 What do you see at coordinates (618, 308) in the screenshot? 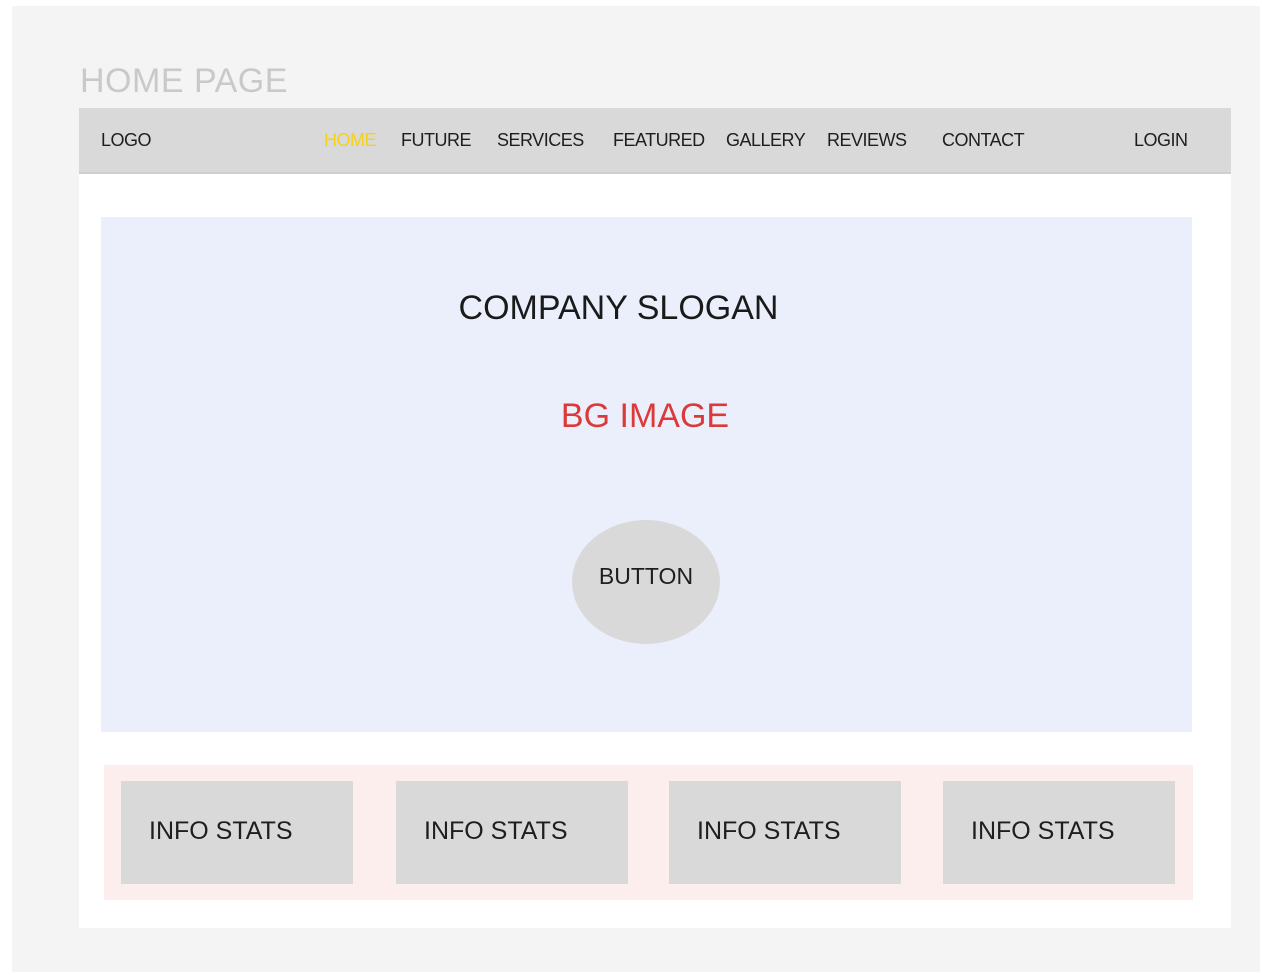
I see `company-slogan: COMPANY SLOGAN` at bounding box center [618, 308].